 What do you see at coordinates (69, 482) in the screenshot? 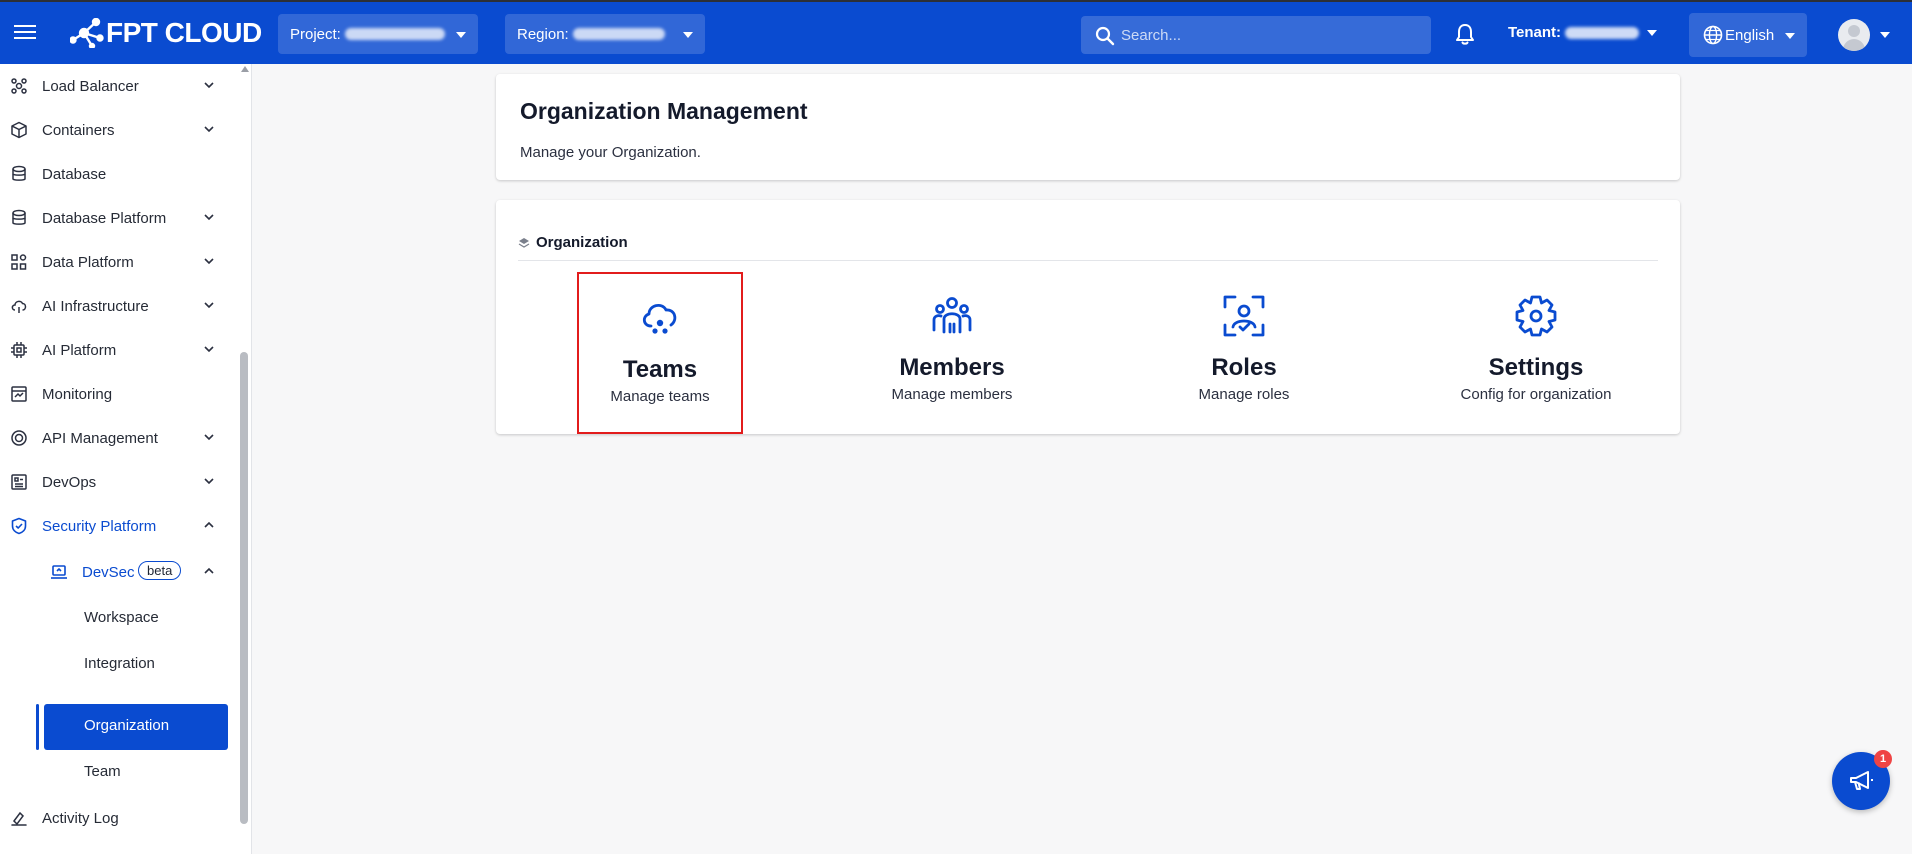
I see `sidebar-item-label: DevOps` at bounding box center [69, 482].